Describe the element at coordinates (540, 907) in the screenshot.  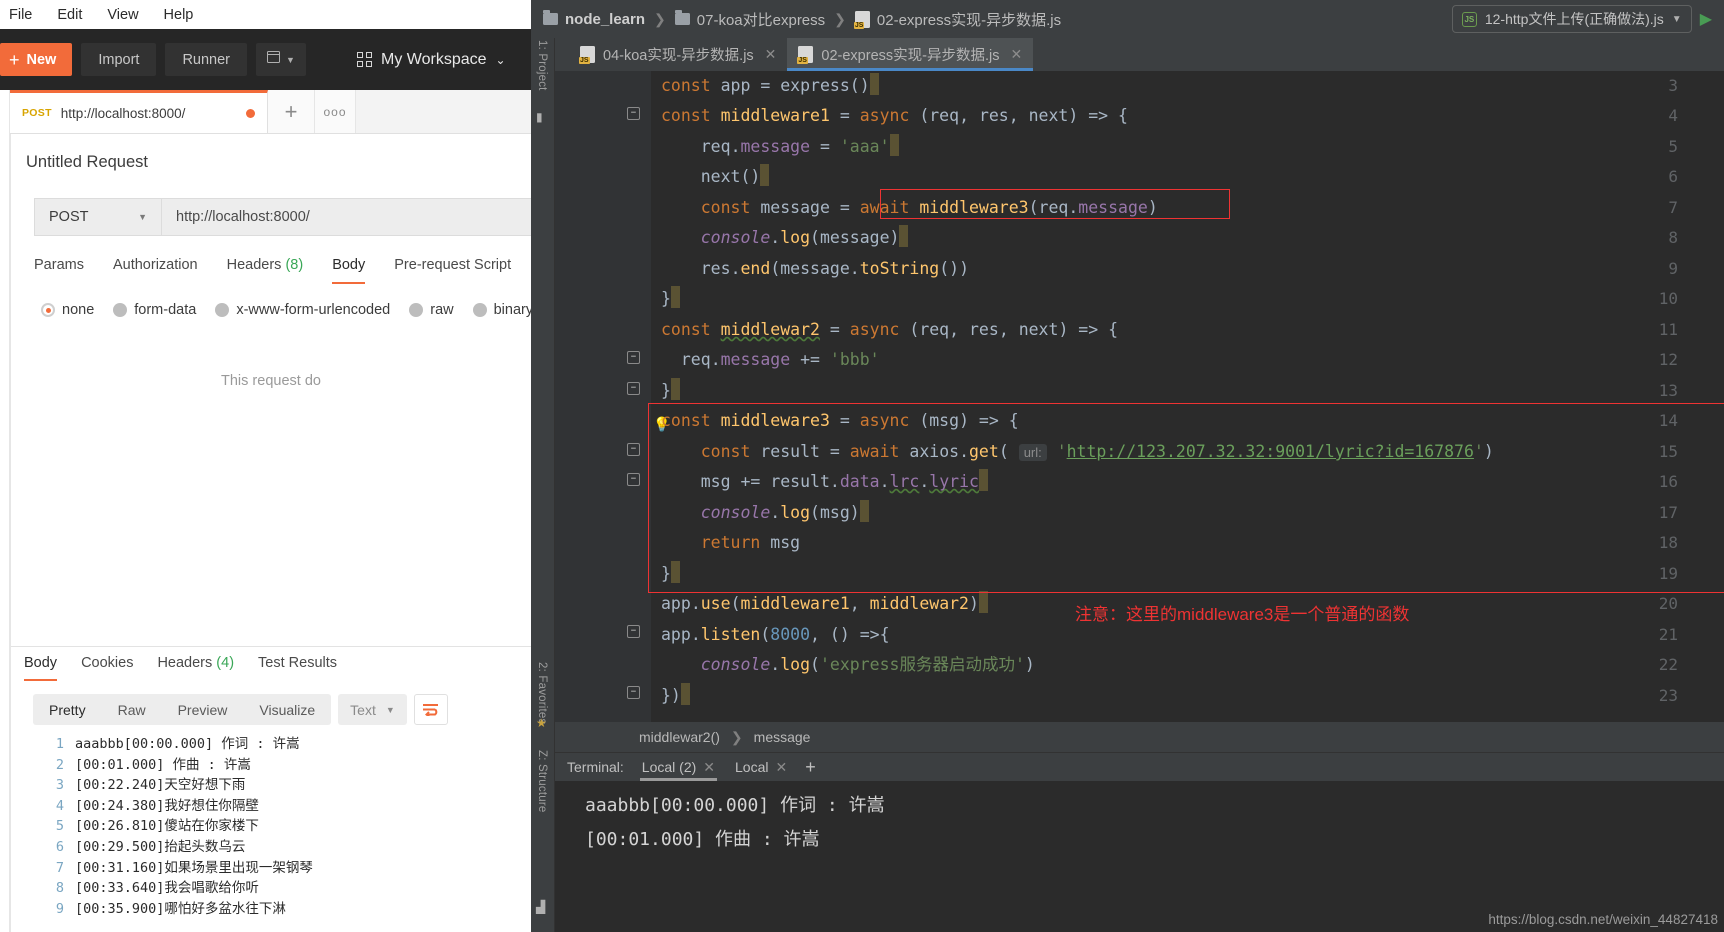
I see `debug-icon: ▟` at that location.